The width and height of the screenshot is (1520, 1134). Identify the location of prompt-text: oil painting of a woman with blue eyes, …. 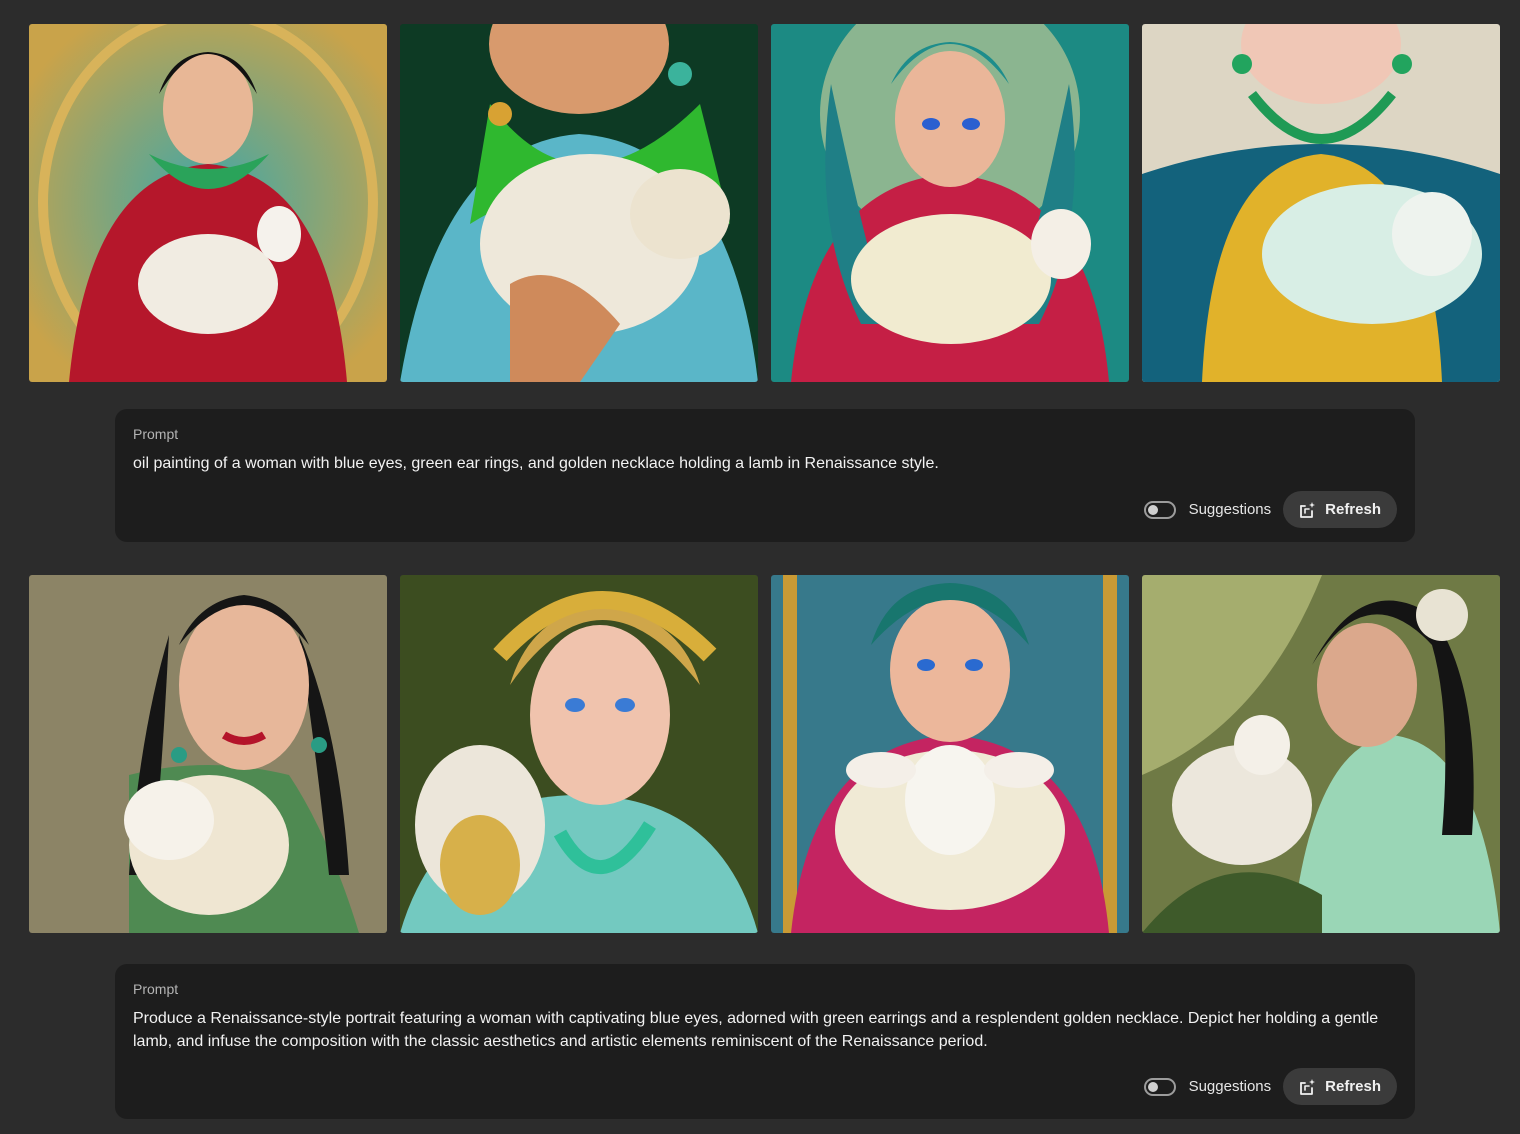
(759, 463).